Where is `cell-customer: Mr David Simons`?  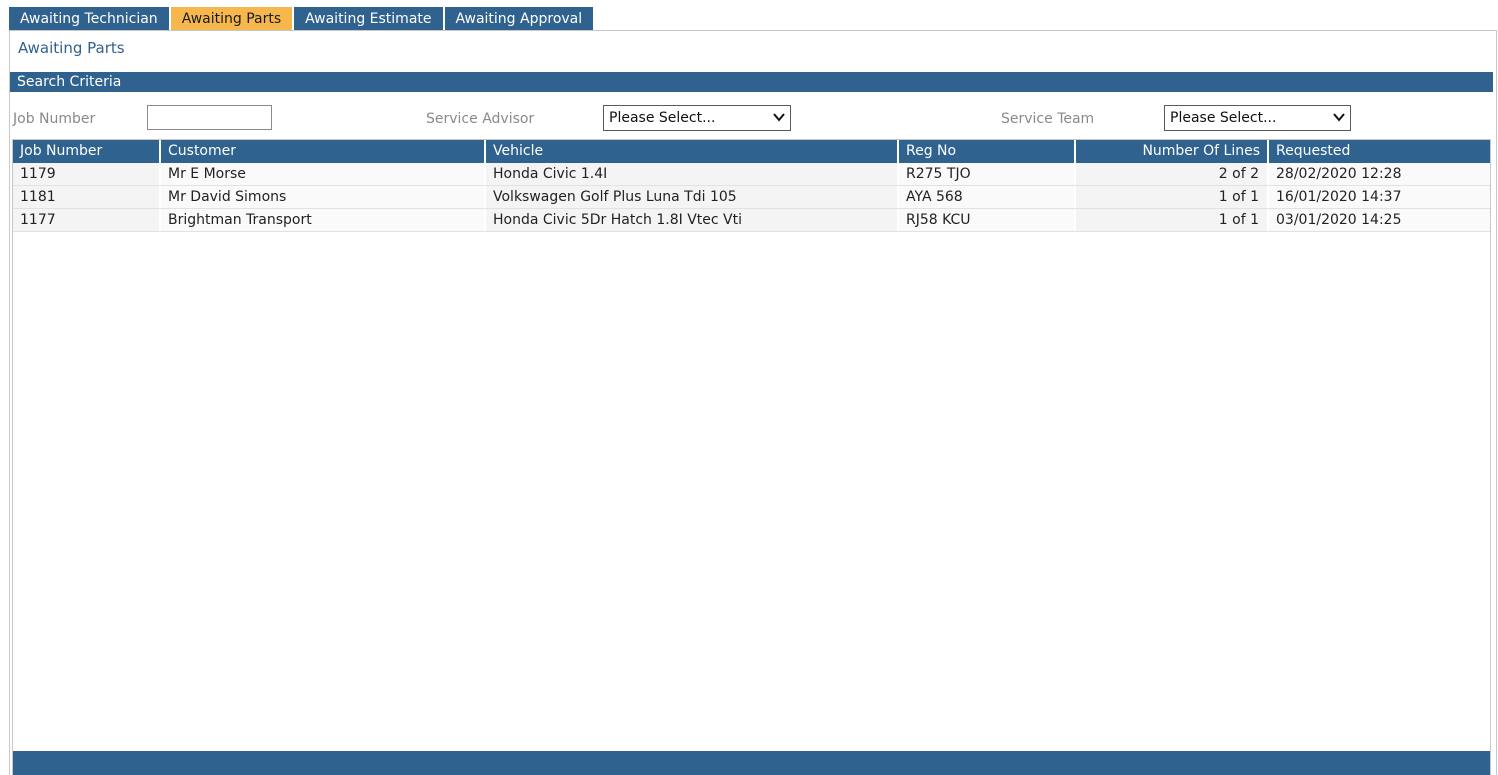
cell-customer: Mr David Simons is located at coordinates (323, 197).